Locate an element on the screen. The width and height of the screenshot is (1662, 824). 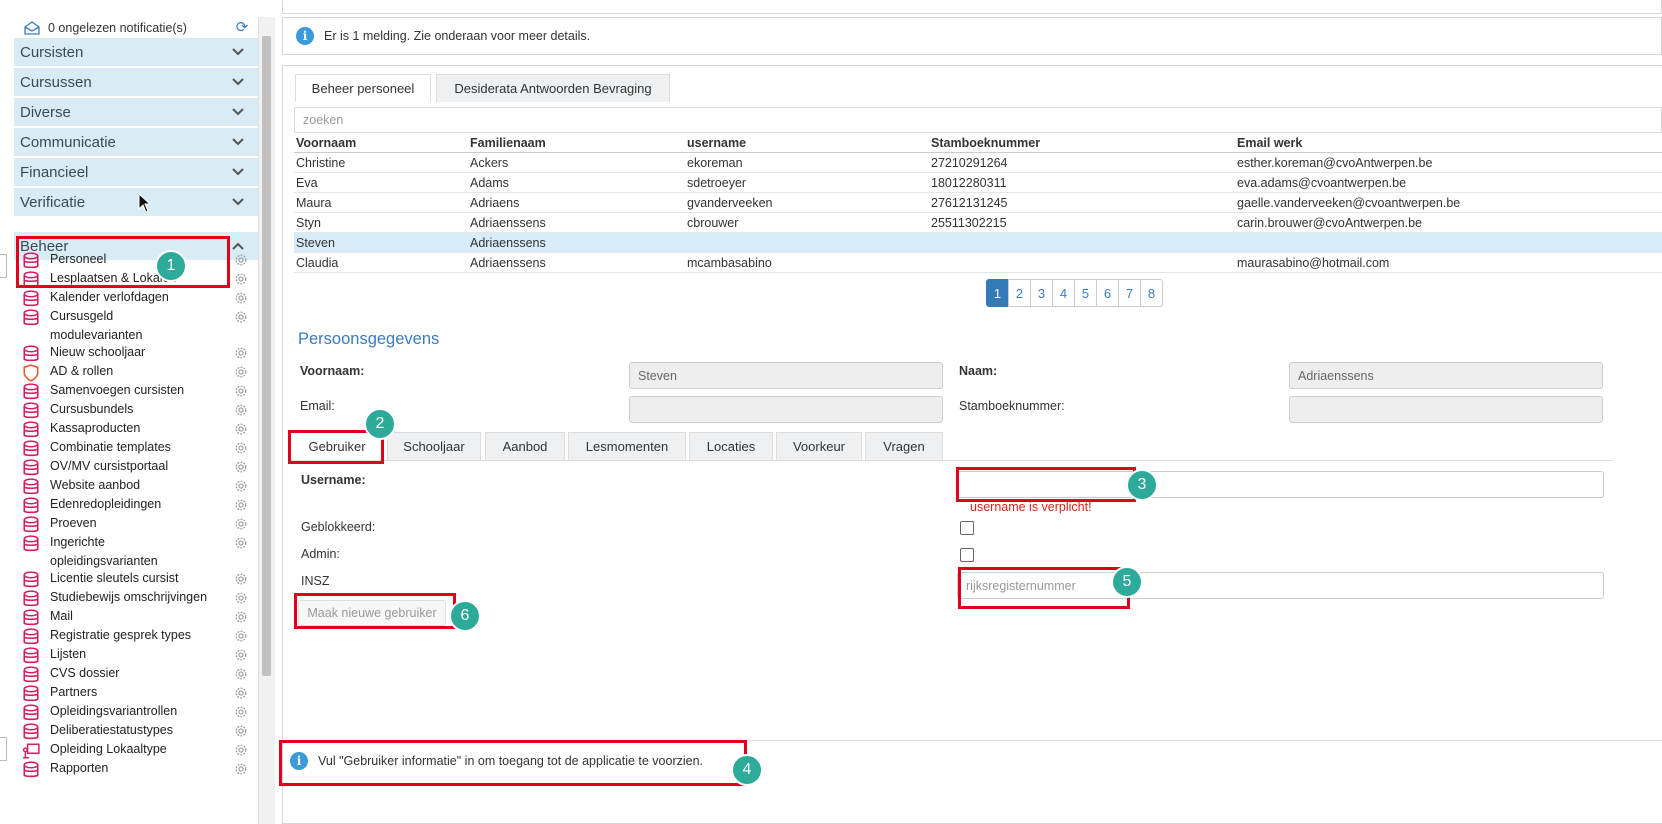
stamboek-field is located at coordinates (1446, 409).